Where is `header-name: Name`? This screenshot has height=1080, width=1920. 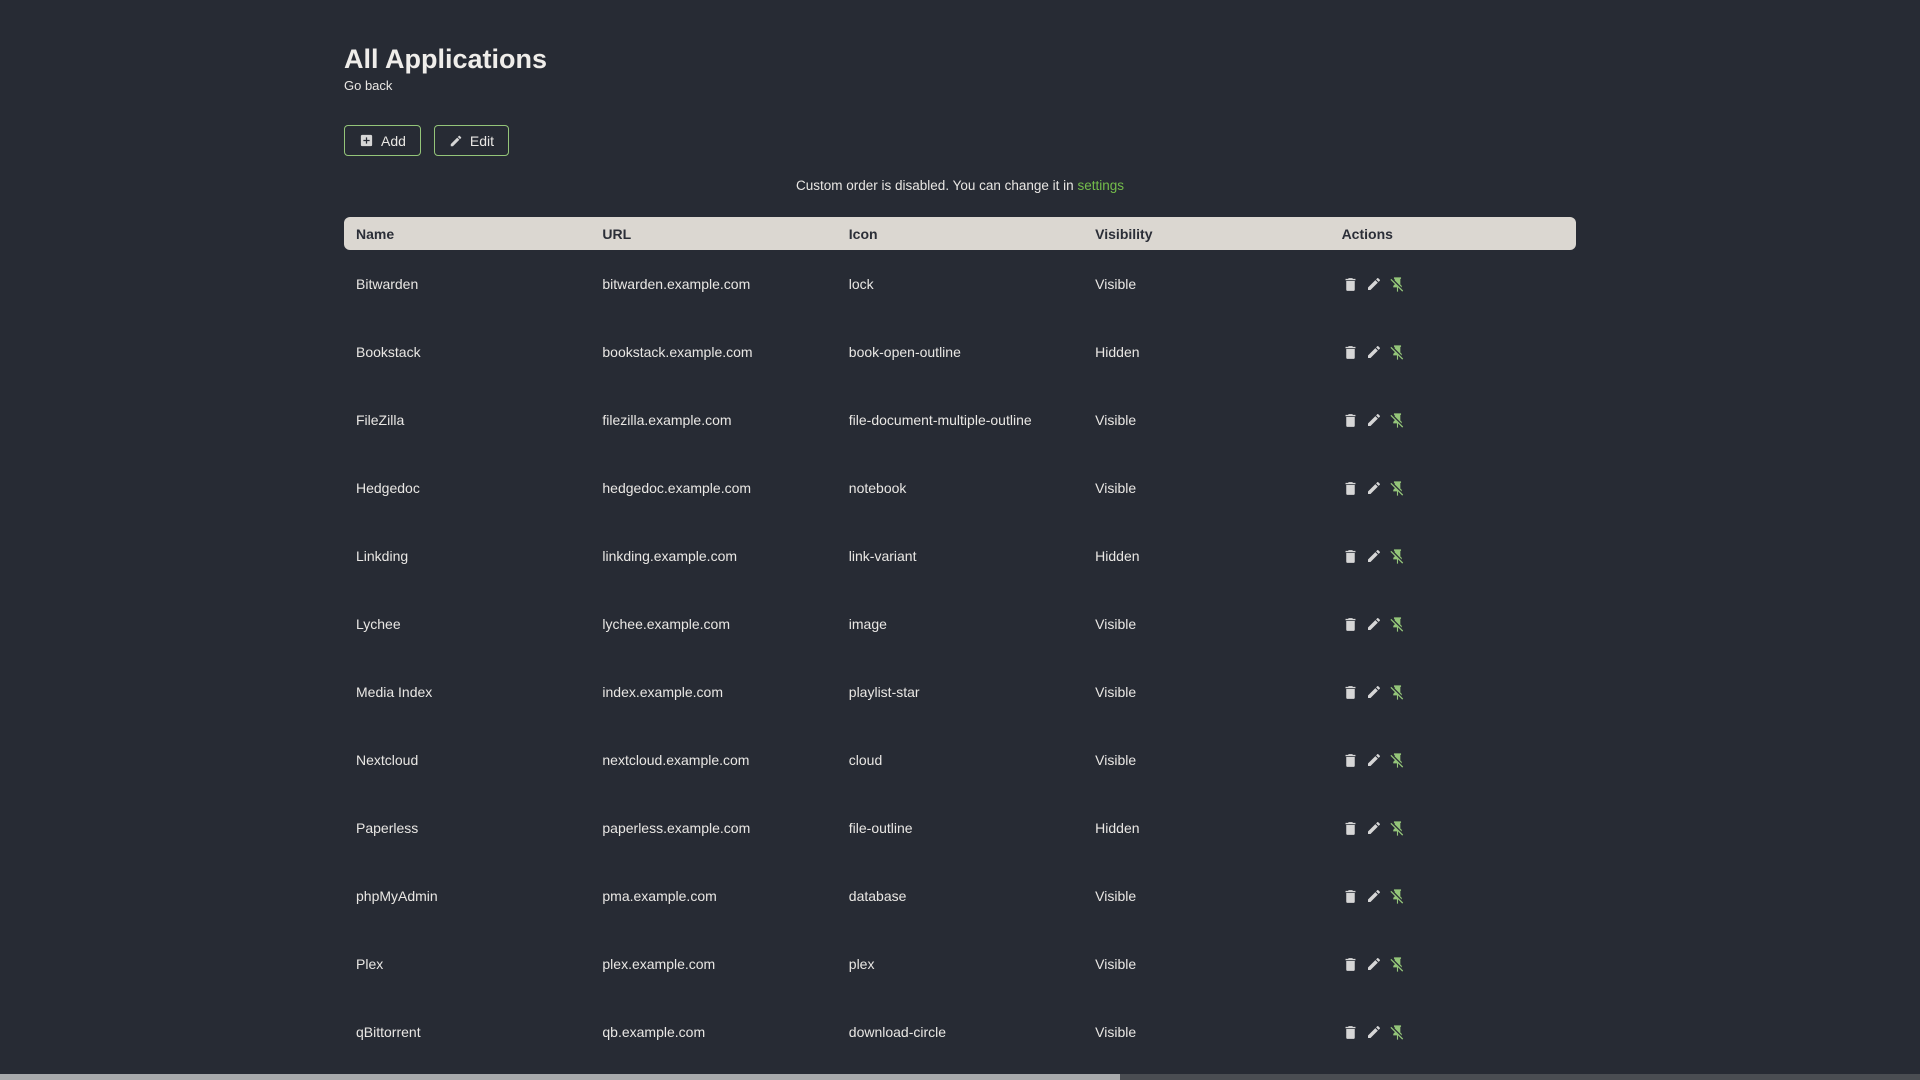 header-name: Name is located at coordinates (467, 234).